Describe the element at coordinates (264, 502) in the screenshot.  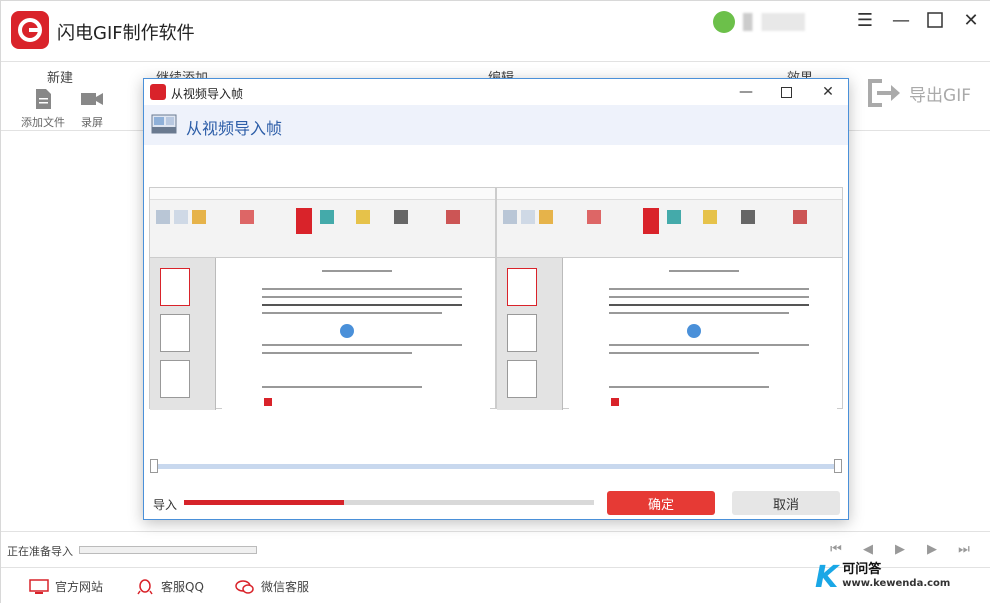
I see `import-progress-fill` at that location.